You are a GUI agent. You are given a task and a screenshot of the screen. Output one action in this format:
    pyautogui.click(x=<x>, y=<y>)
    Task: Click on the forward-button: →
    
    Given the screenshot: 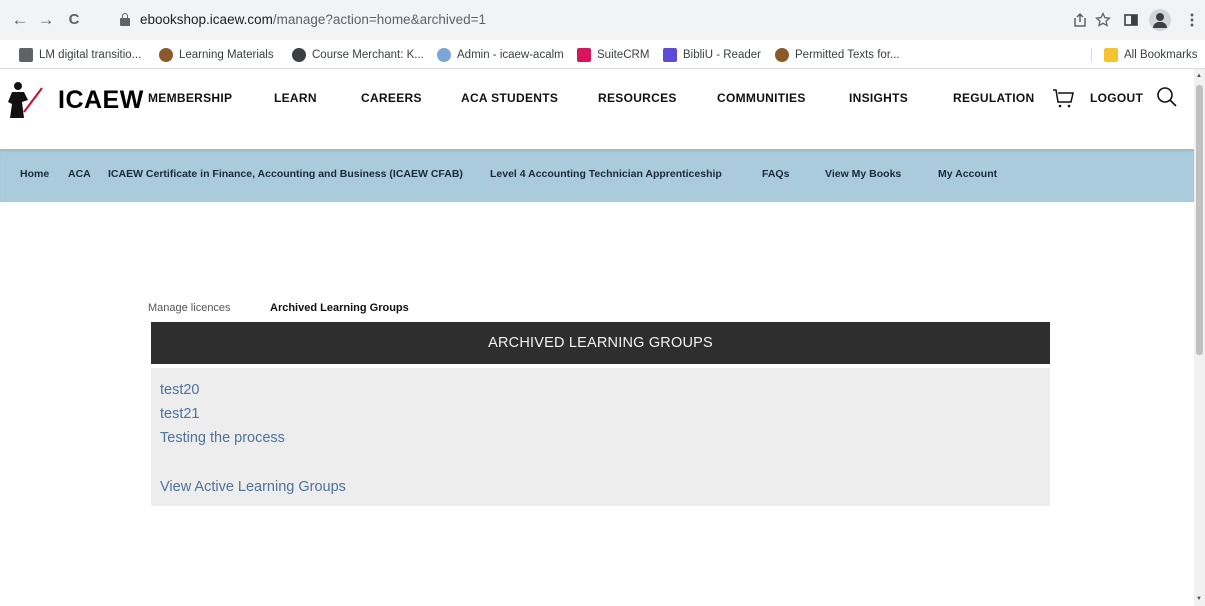 What is the action you would take?
    pyautogui.click(x=46, y=20)
    